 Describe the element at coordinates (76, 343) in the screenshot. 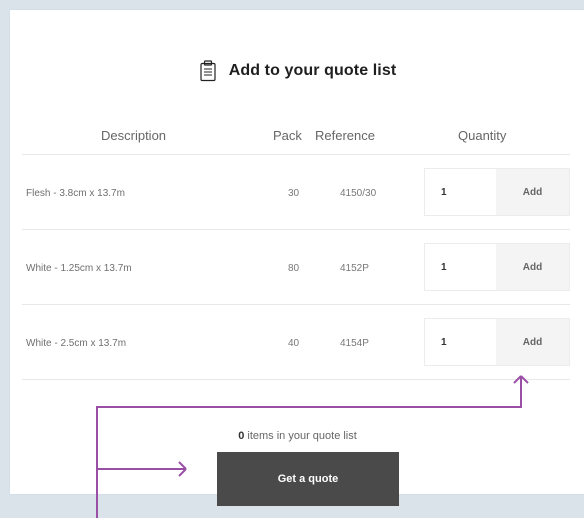

I see `product-description: White - 2.5cm x 13.7m` at that location.